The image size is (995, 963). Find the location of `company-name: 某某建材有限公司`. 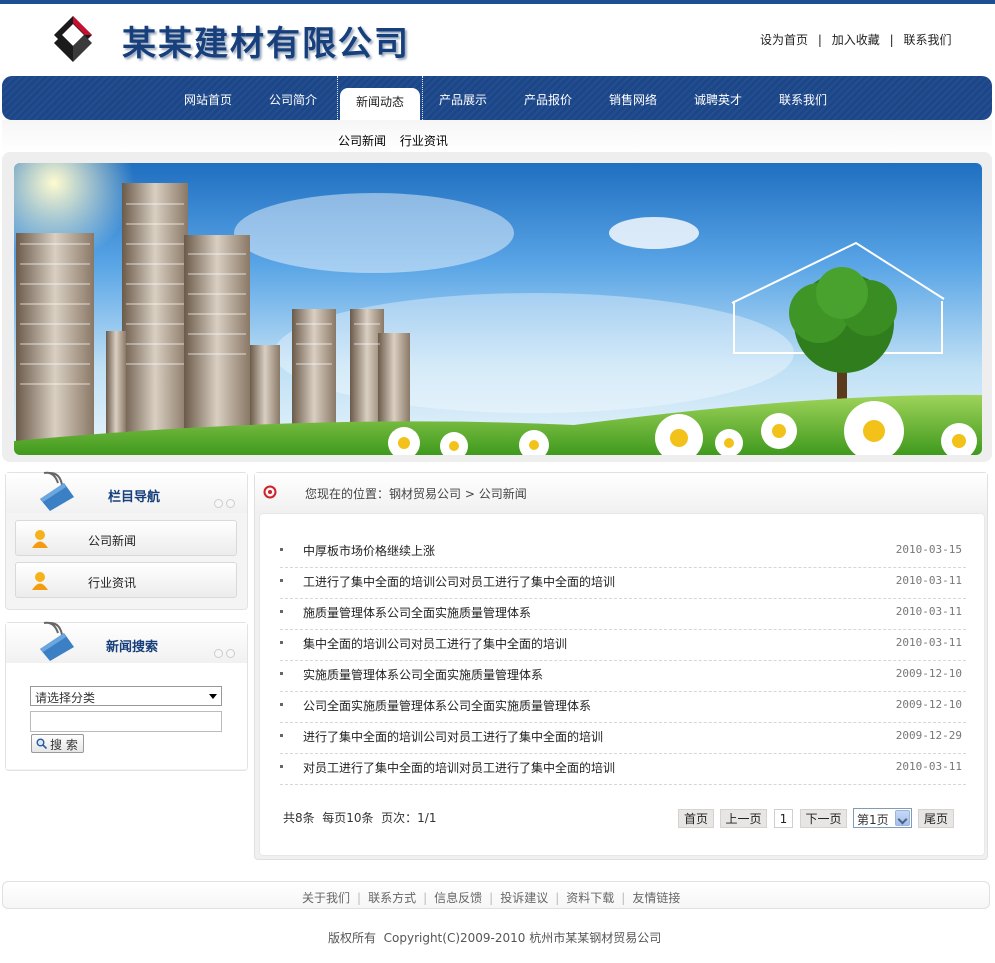

company-name: 某某建材有限公司 is located at coordinates (266, 44).